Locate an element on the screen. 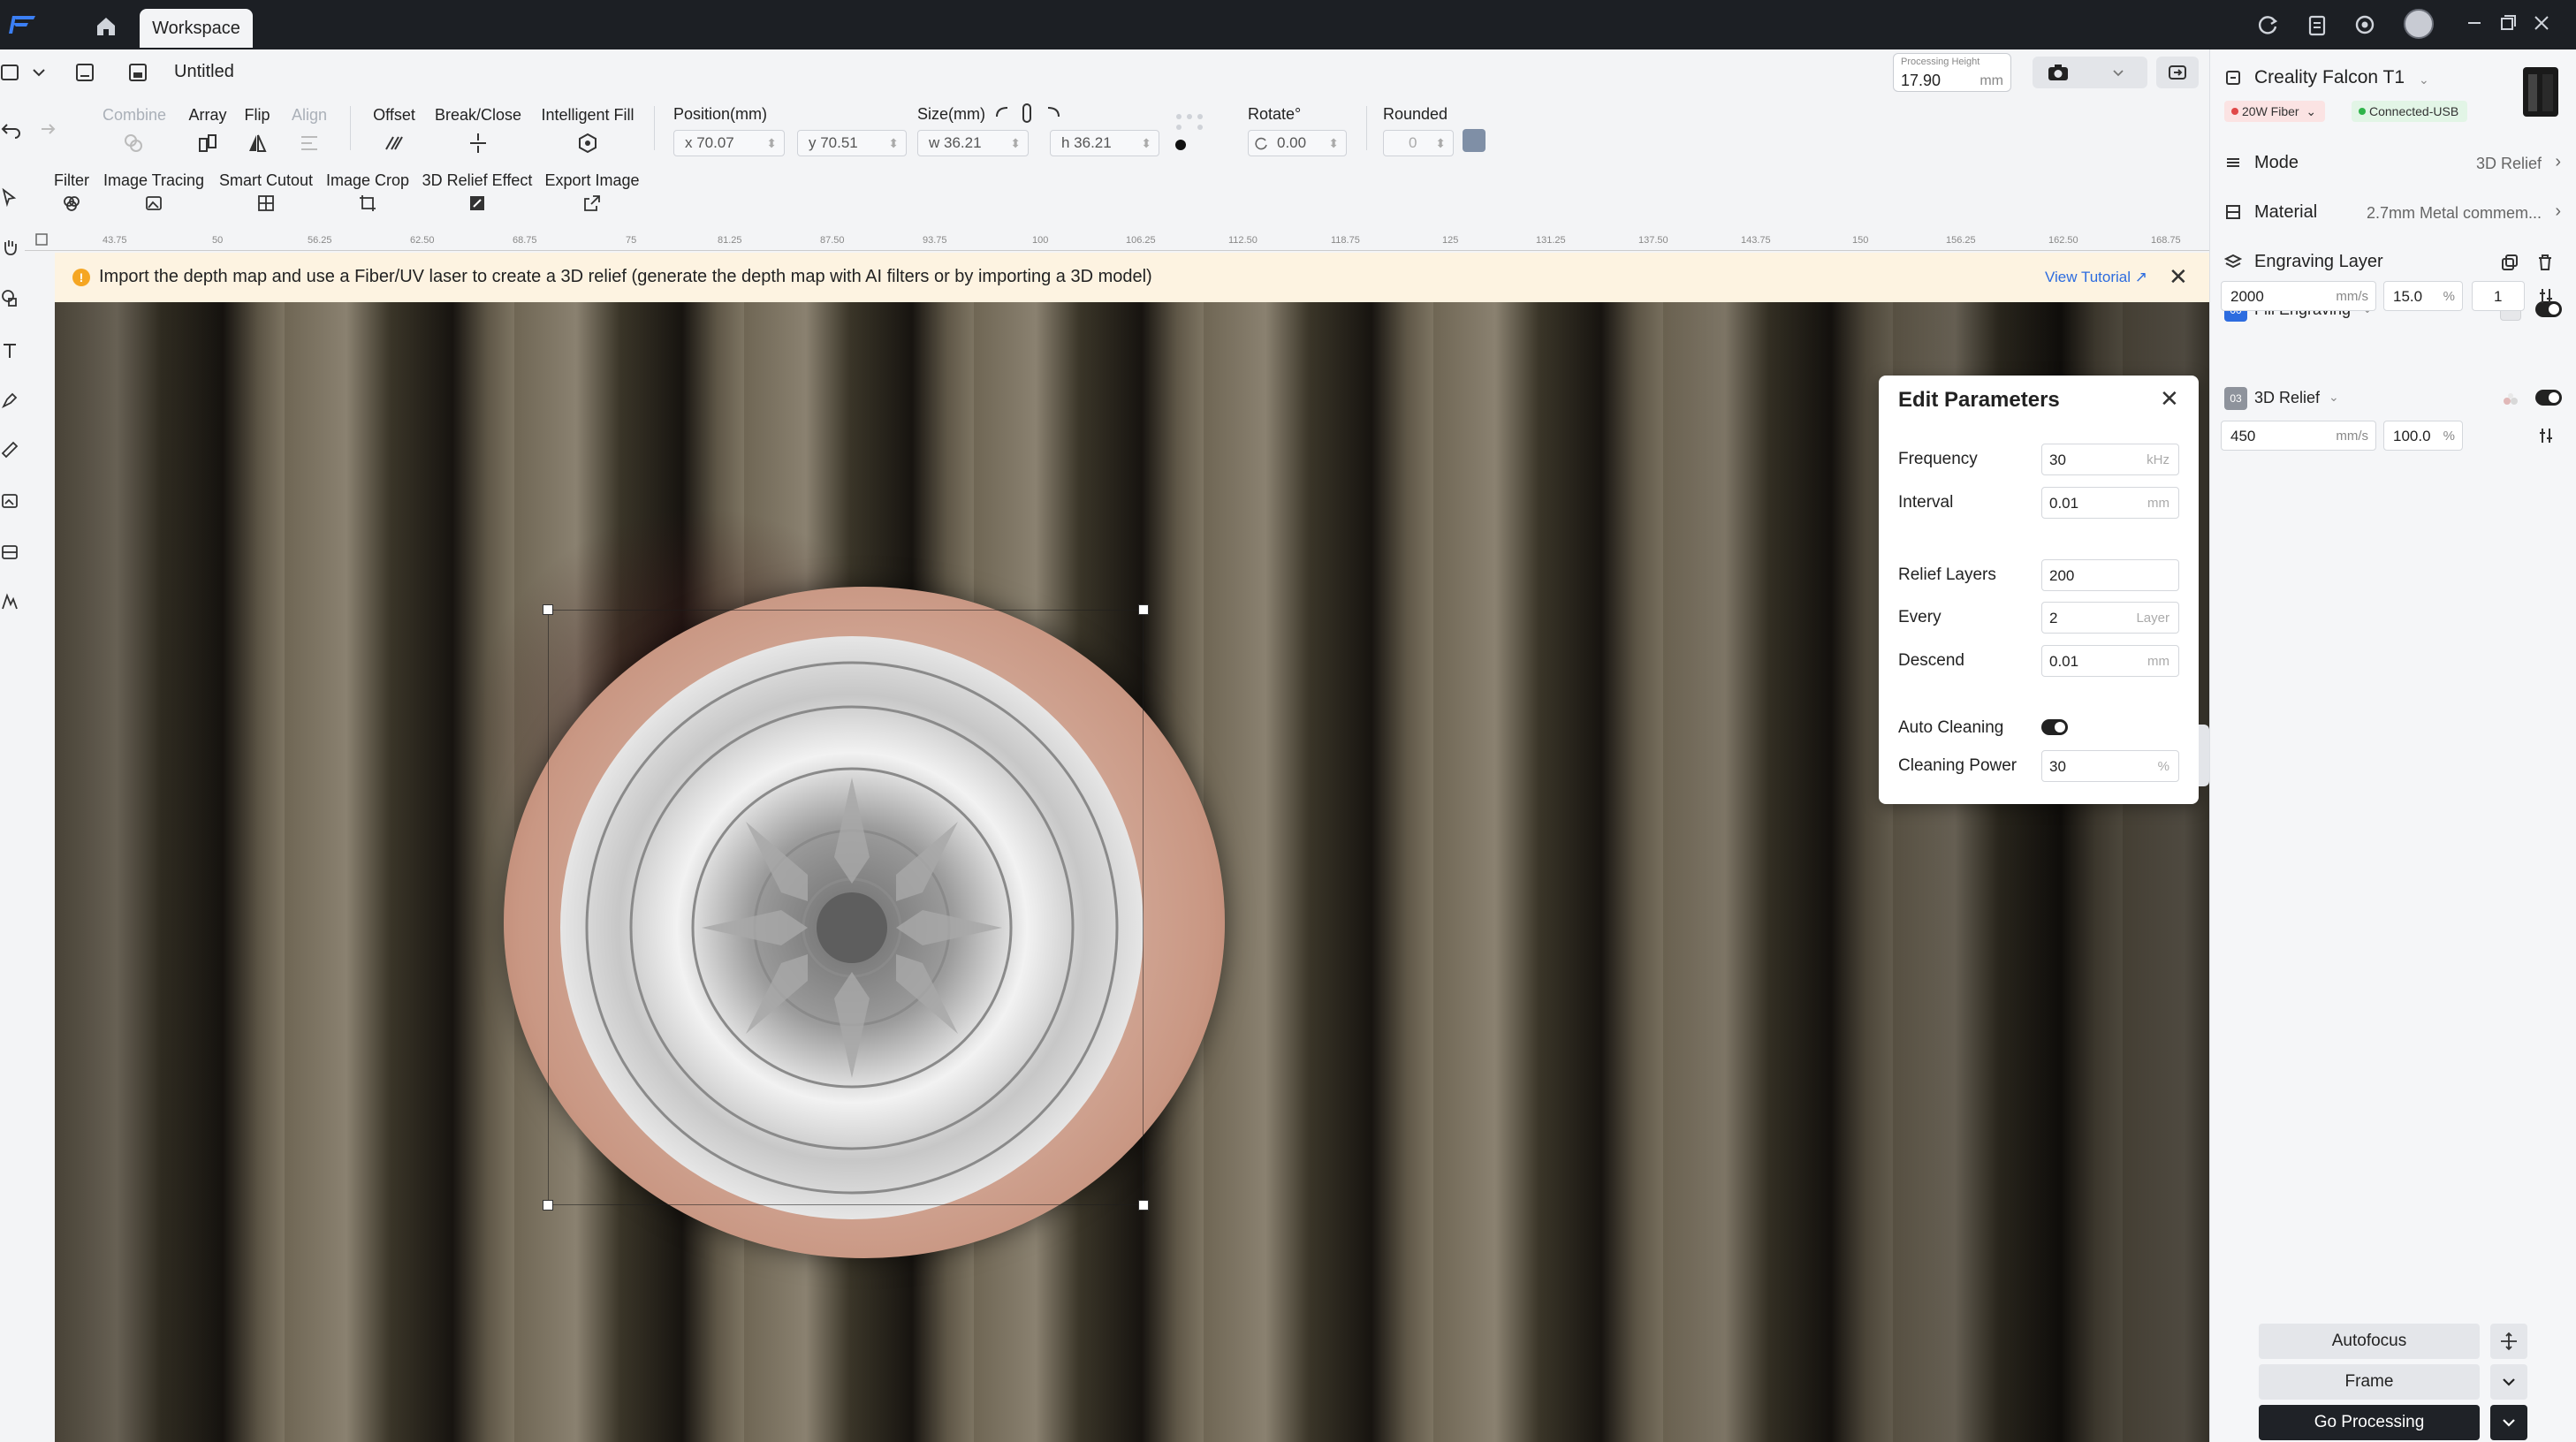 The height and width of the screenshot is (1442, 2576). color-swatch is located at coordinates (1474, 140).